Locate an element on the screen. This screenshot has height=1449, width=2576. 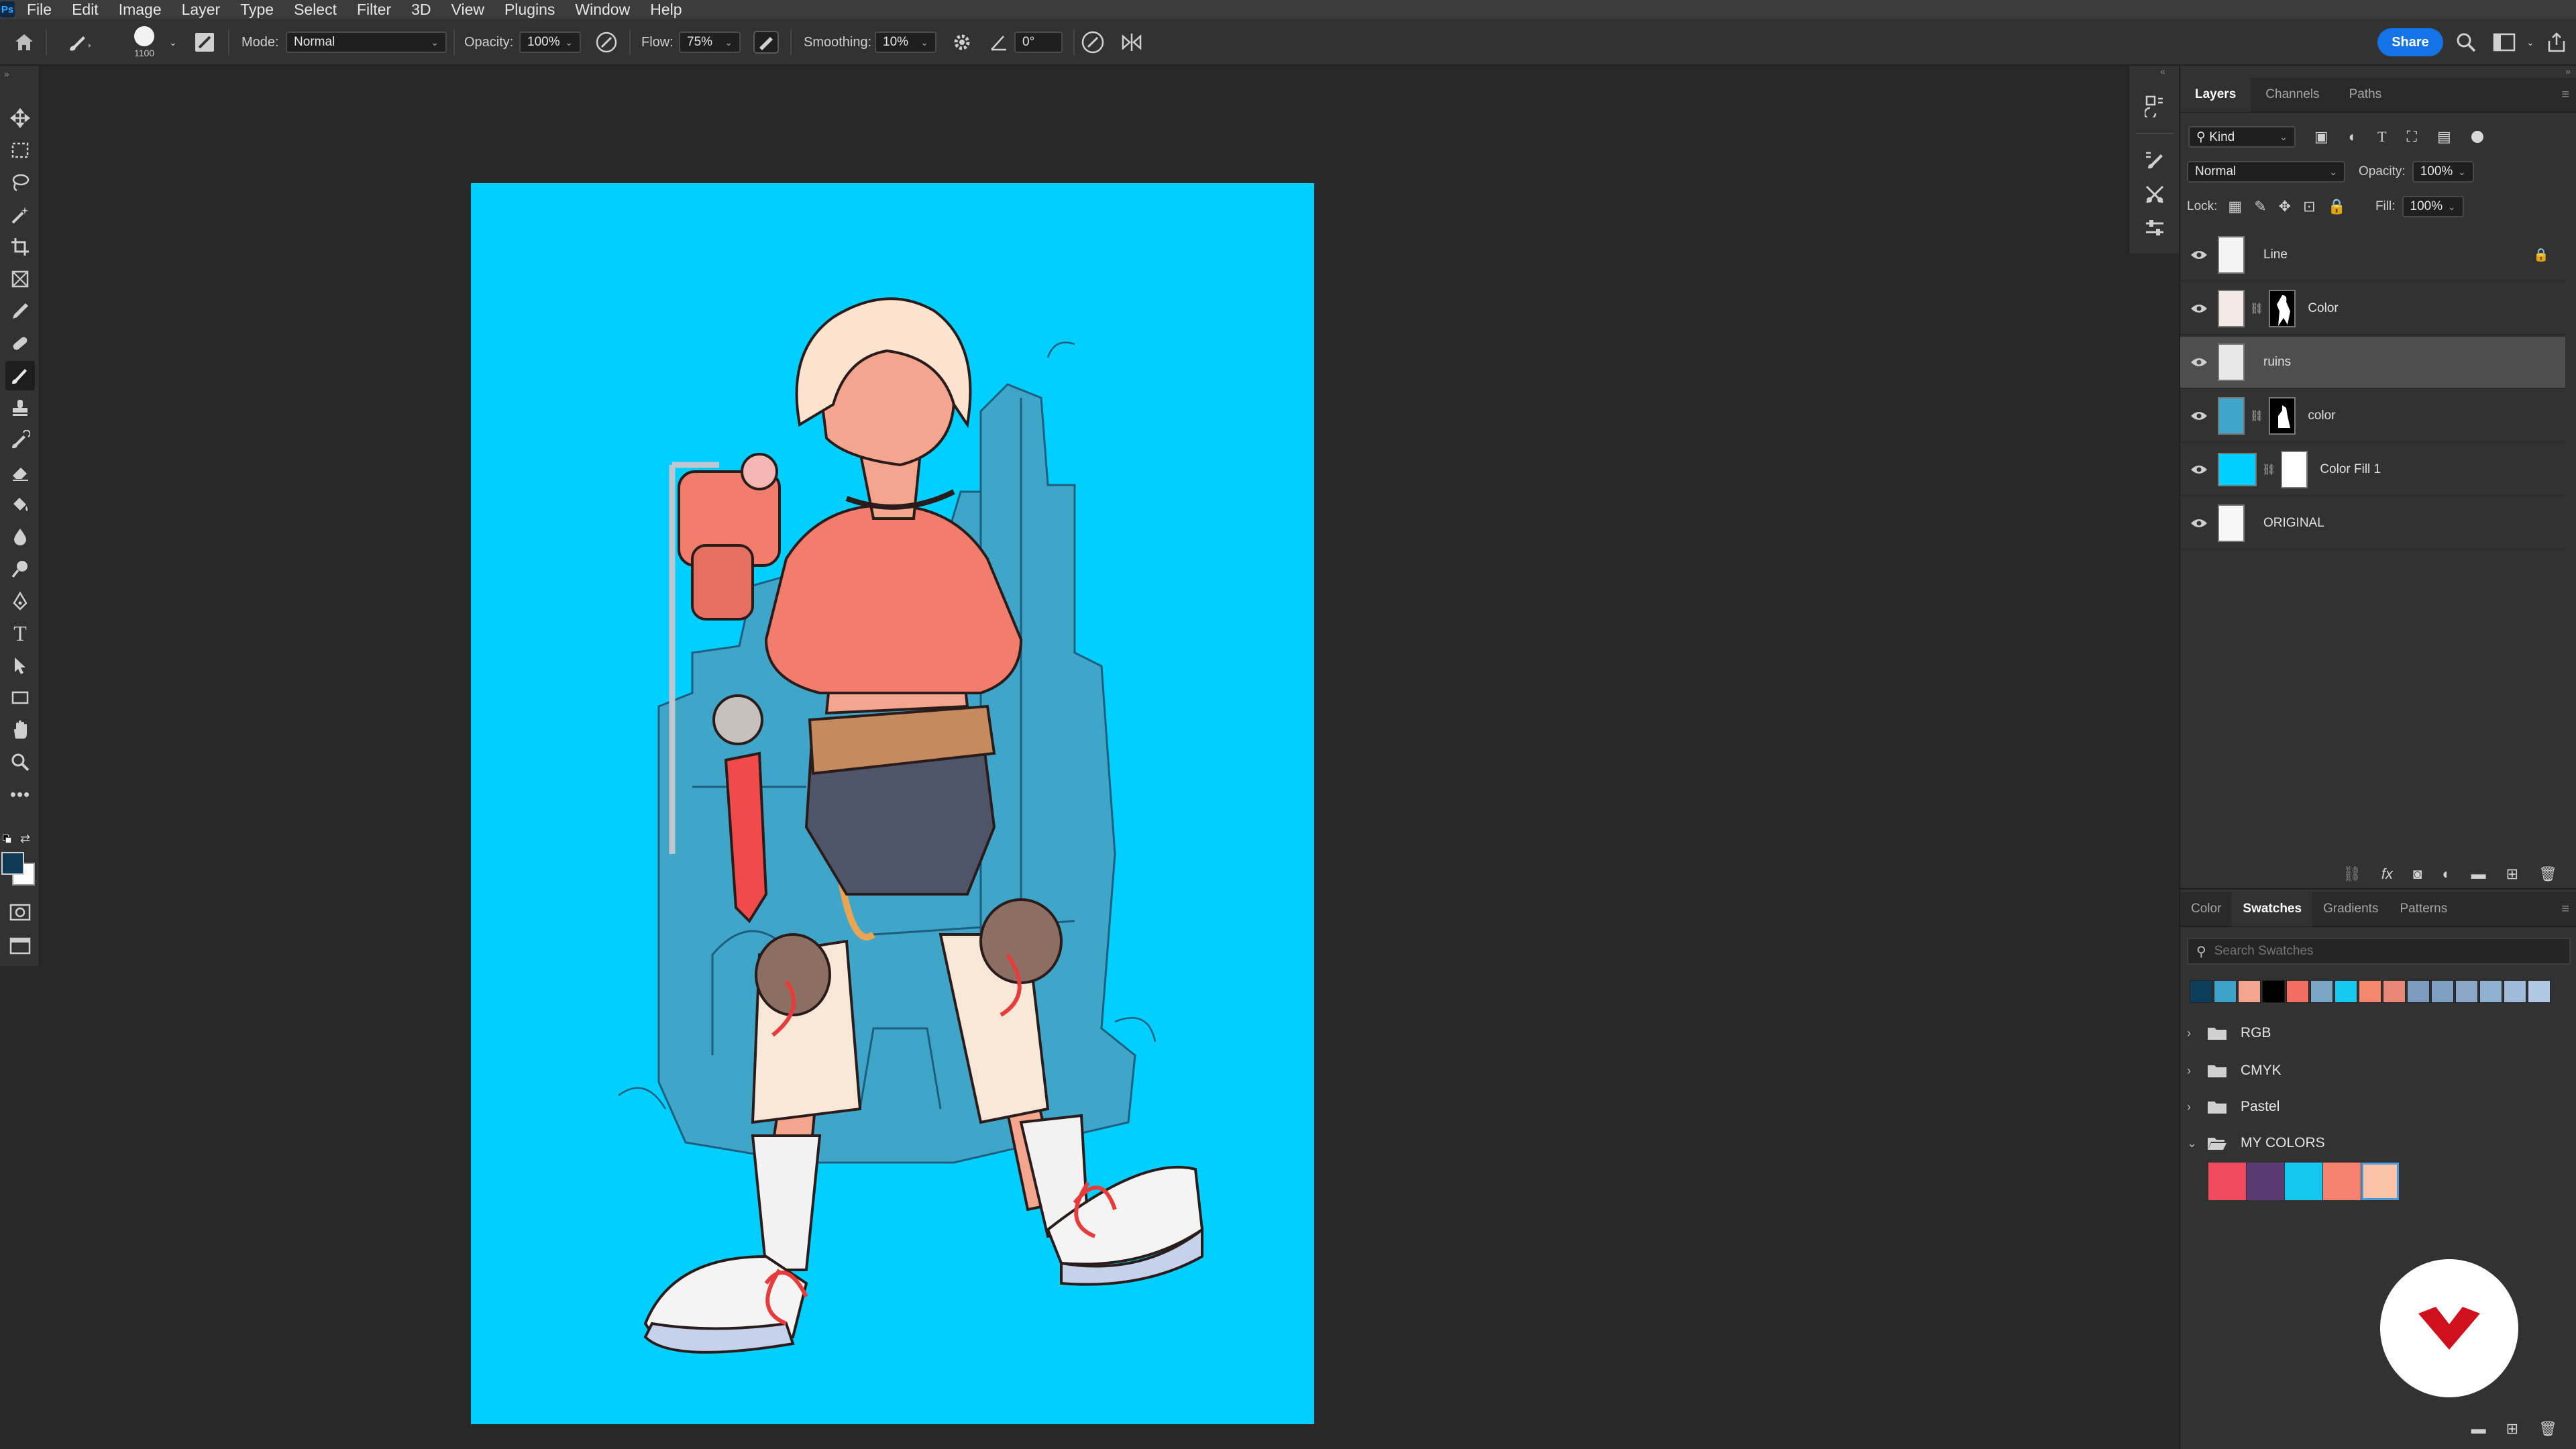
tab-layers: Layers is located at coordinates (2215, 94).